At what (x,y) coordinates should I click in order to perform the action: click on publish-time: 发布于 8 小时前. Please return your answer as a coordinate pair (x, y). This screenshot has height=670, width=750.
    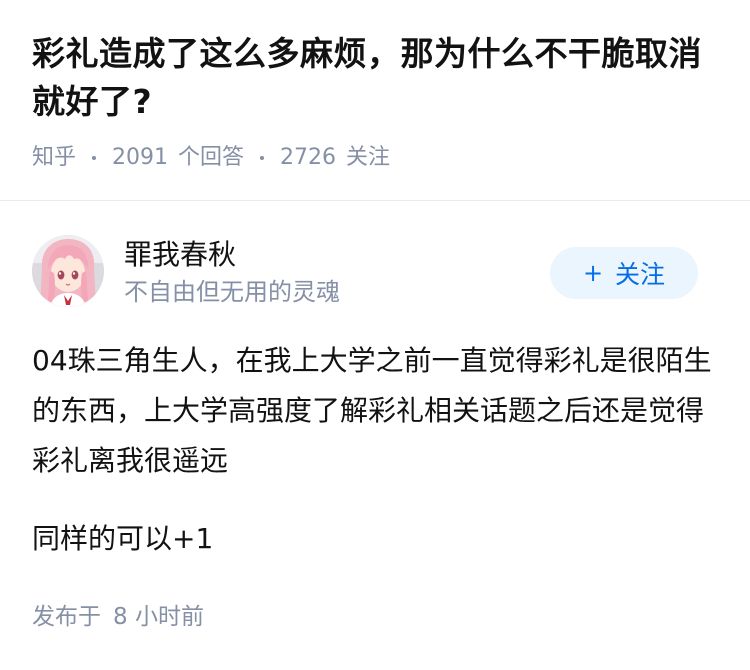
    Looking at the image, I should click on (118, 617).